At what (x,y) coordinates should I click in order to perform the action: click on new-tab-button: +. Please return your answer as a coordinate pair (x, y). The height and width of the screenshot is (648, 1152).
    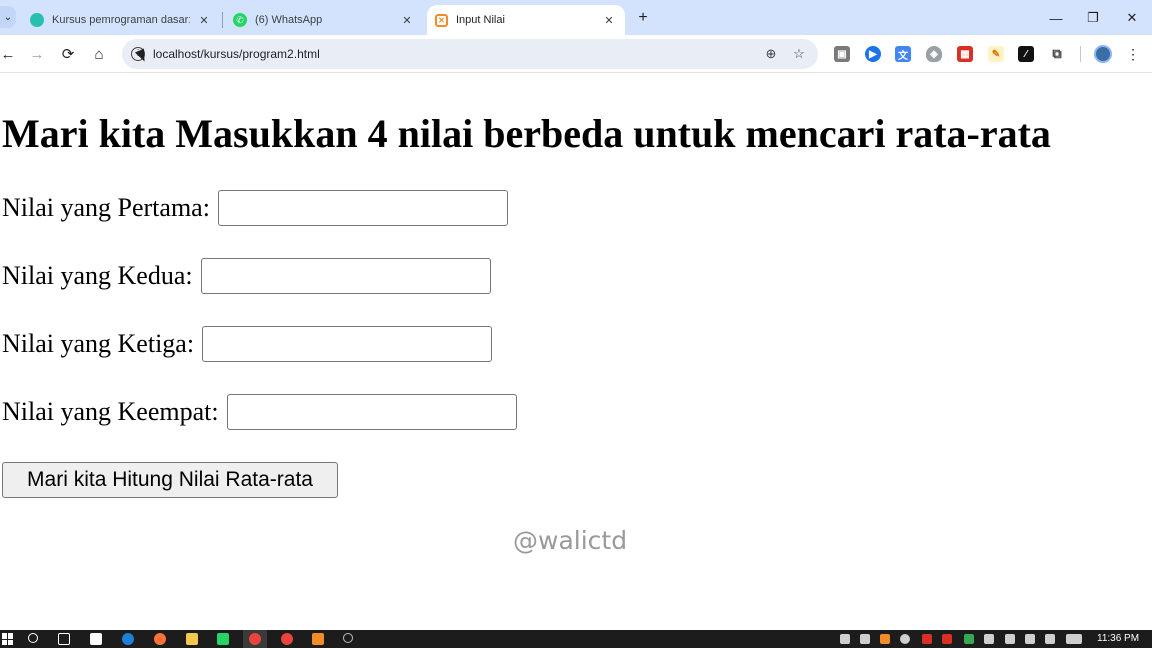
    Looking at the image, I should click on (643, 18).